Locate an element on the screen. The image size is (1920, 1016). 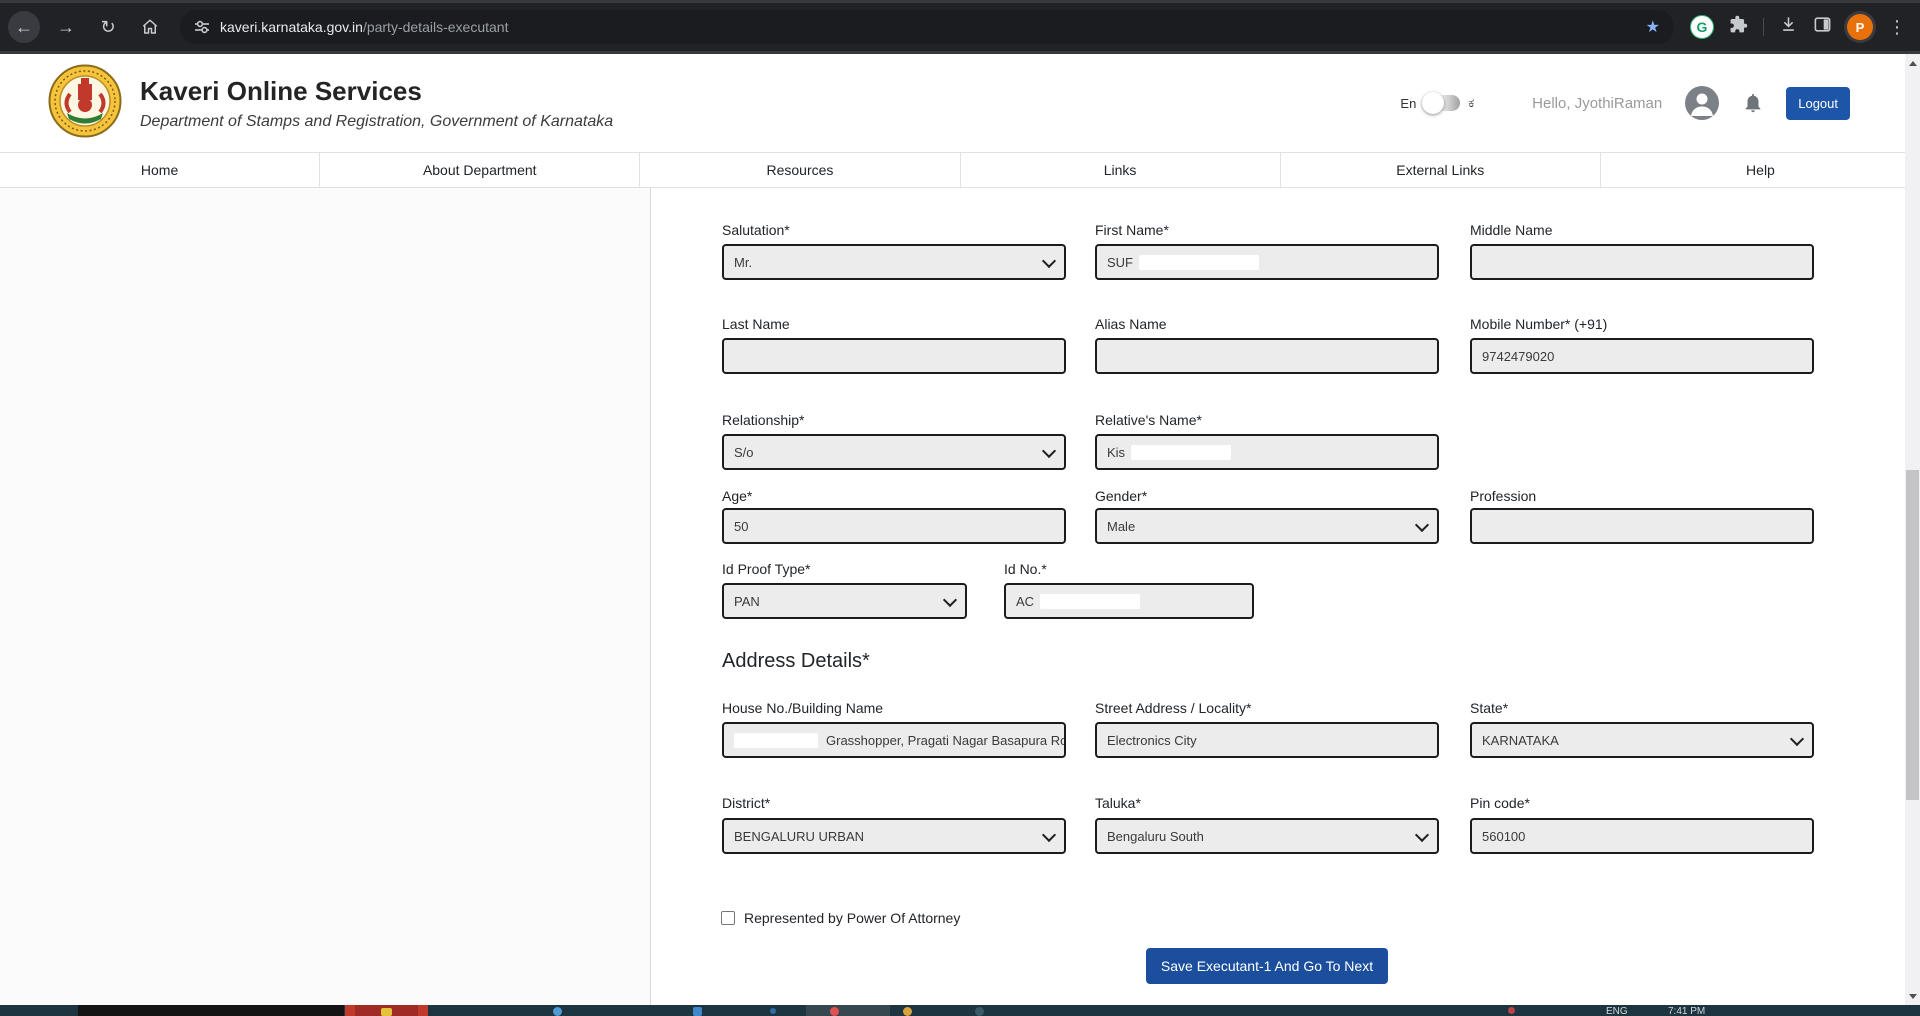
home-icon is located at coordinates (150, 27).